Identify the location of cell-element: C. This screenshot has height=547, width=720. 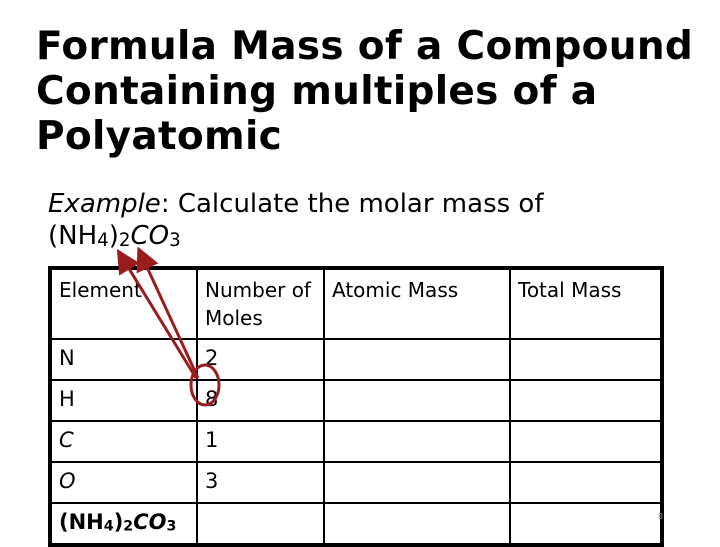
(123, 441).